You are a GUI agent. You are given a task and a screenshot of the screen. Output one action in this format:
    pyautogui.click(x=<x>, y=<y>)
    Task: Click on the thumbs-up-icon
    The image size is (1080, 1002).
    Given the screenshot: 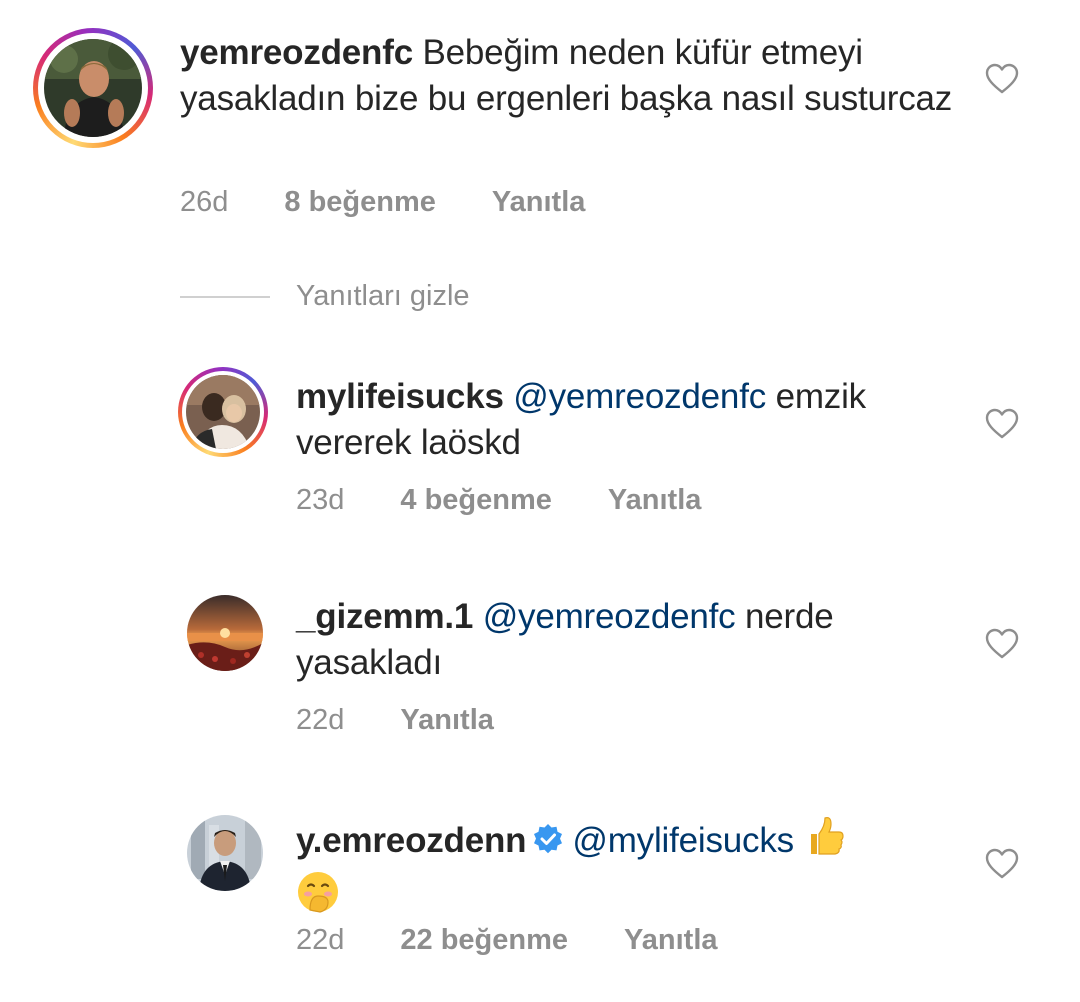 What is the action you would take?
    pyautogui.click(x=825, y=842)
    